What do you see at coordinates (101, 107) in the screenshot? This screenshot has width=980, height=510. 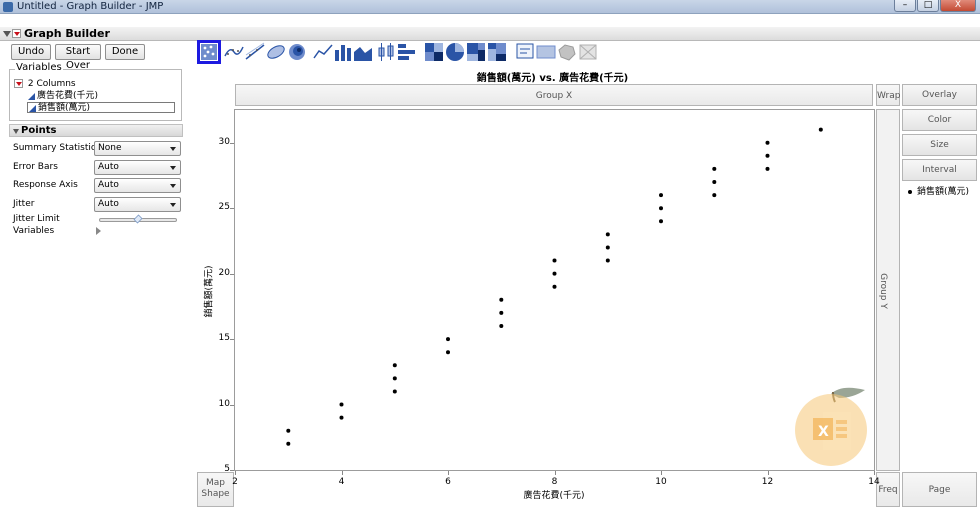 I see `variable-item-sales: 銷售額(萬元)` at bounding box center [101, 107].